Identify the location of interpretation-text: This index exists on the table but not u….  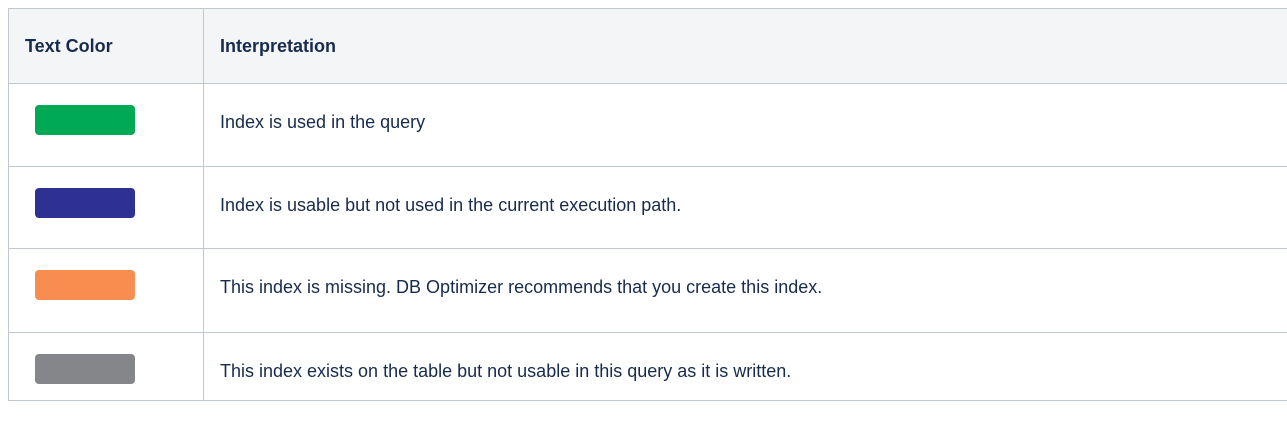
(506, 371).